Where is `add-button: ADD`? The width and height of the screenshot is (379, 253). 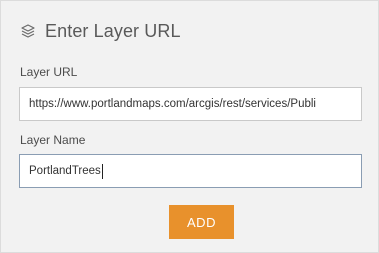 add-button: ADD is located at coordinates (201, 222).